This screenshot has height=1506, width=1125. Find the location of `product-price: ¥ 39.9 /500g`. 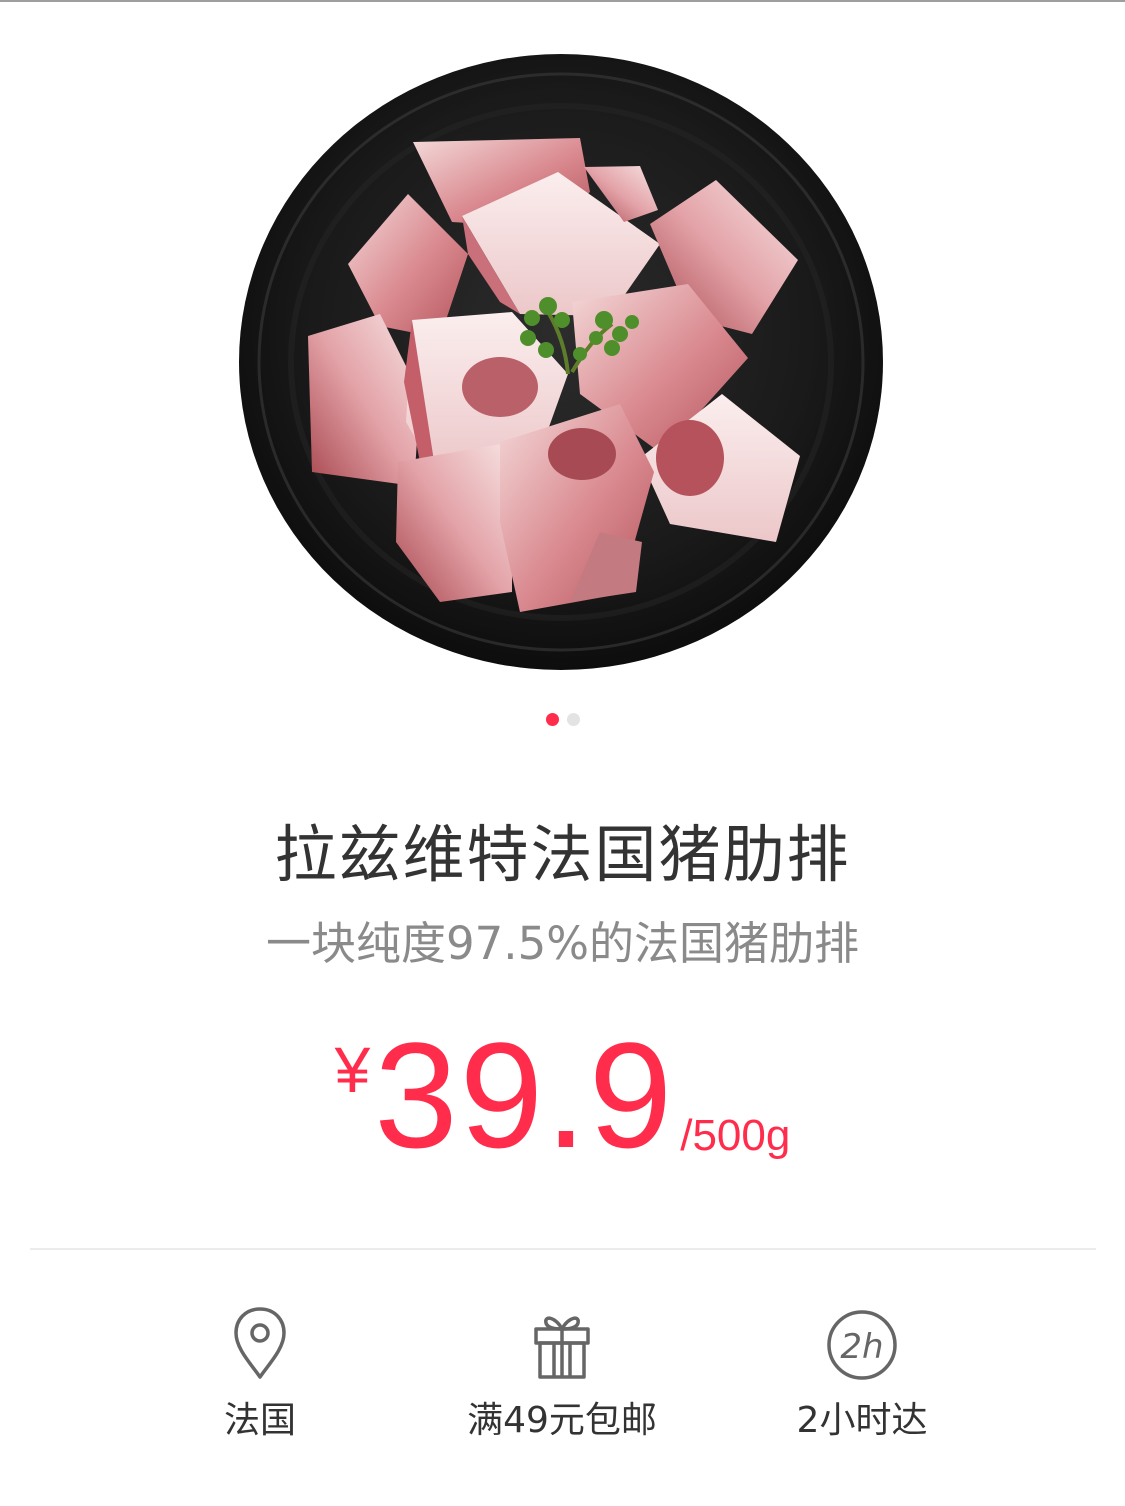

product-price: ¥ 39.9 /500g is located at coordinates (562, 1095).